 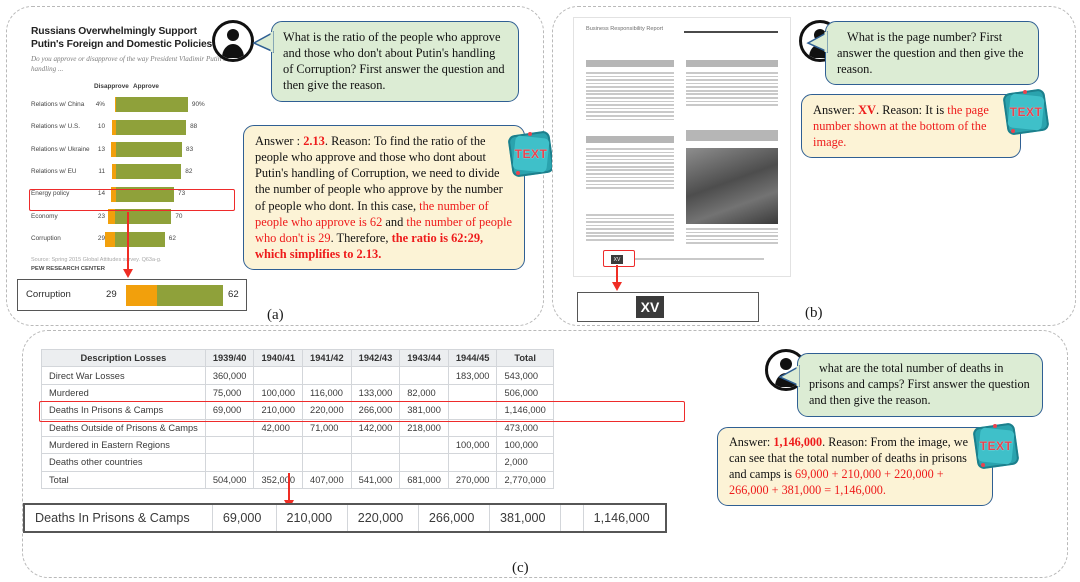 I want to click on answer-value-c: 1,146,000, so click(x=798, y=442).